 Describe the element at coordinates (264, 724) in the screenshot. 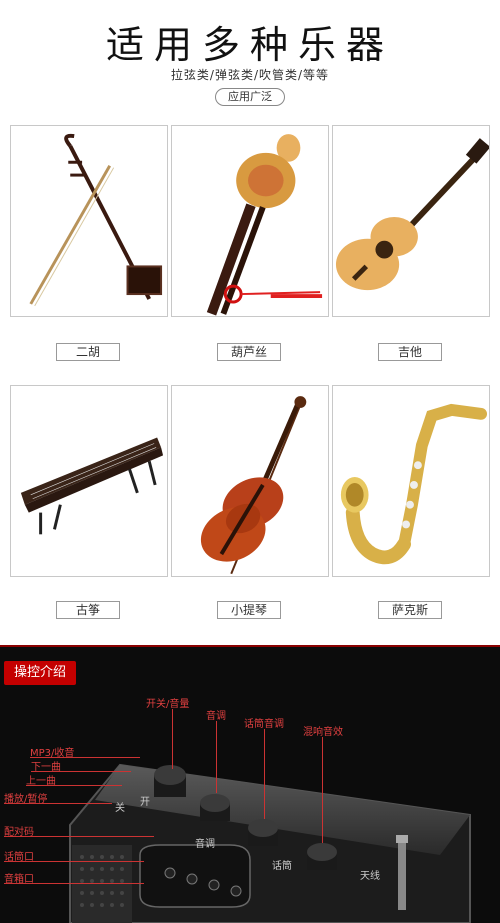

I see `callout-mic-tone: 话筒音调` at that location.